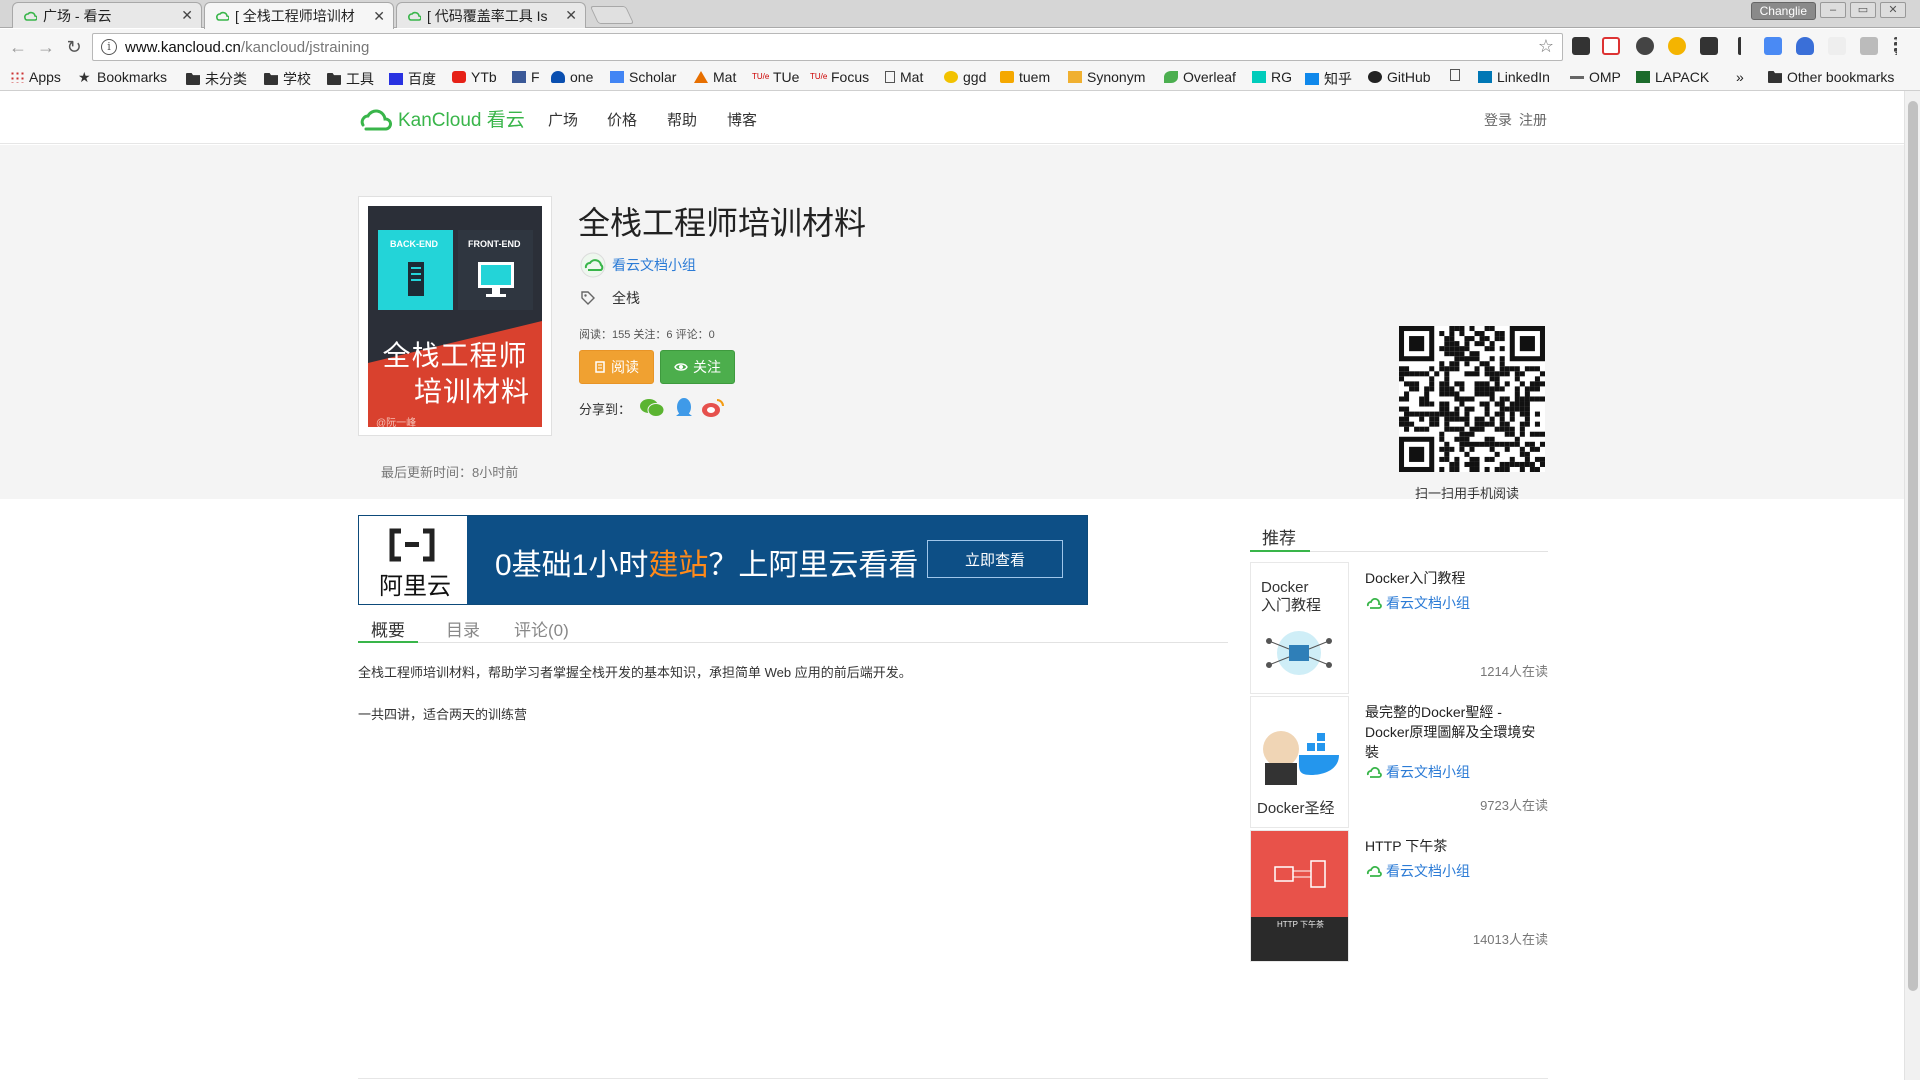  Describe the element at coordinates (1328, 79) in the screenshot. I see `bookmark-item: 知乎` at that location.